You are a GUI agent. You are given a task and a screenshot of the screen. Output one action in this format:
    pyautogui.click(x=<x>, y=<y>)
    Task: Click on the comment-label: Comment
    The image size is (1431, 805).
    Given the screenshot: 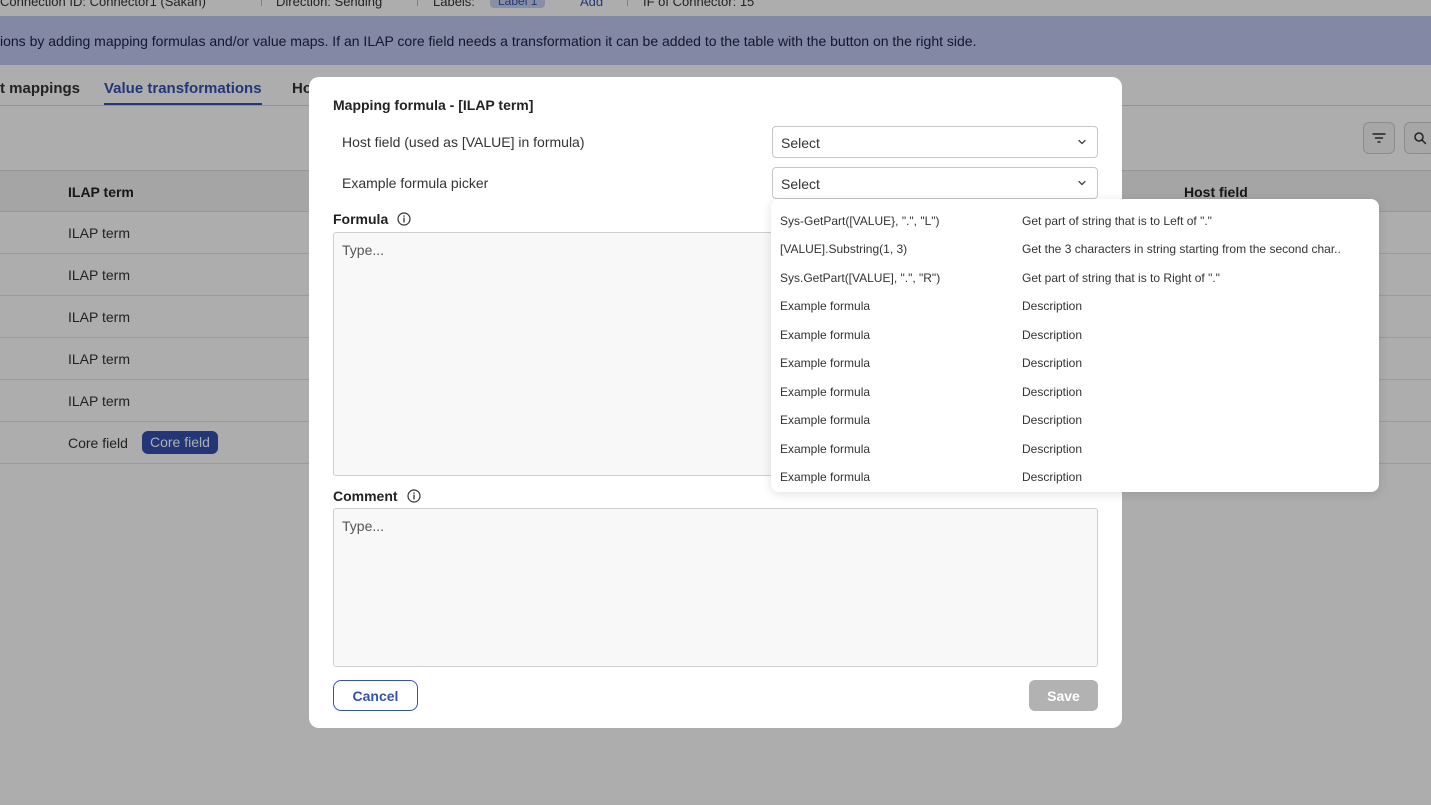 What is the action you would take?
    pyautogui.click(x=365, y=496)
    